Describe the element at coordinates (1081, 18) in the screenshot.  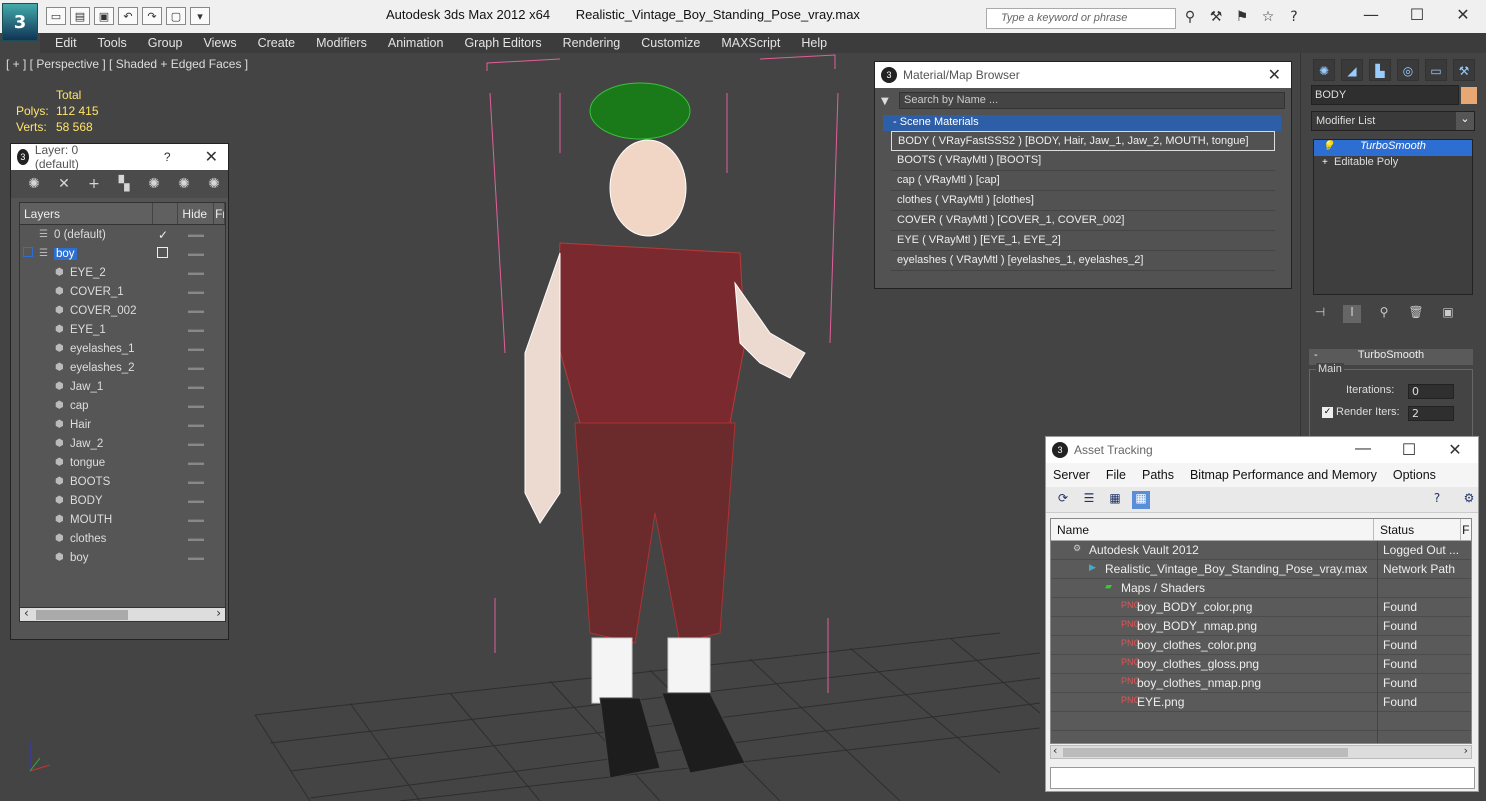
I see `help-search-input: Type a keyword or phrase` at that location.